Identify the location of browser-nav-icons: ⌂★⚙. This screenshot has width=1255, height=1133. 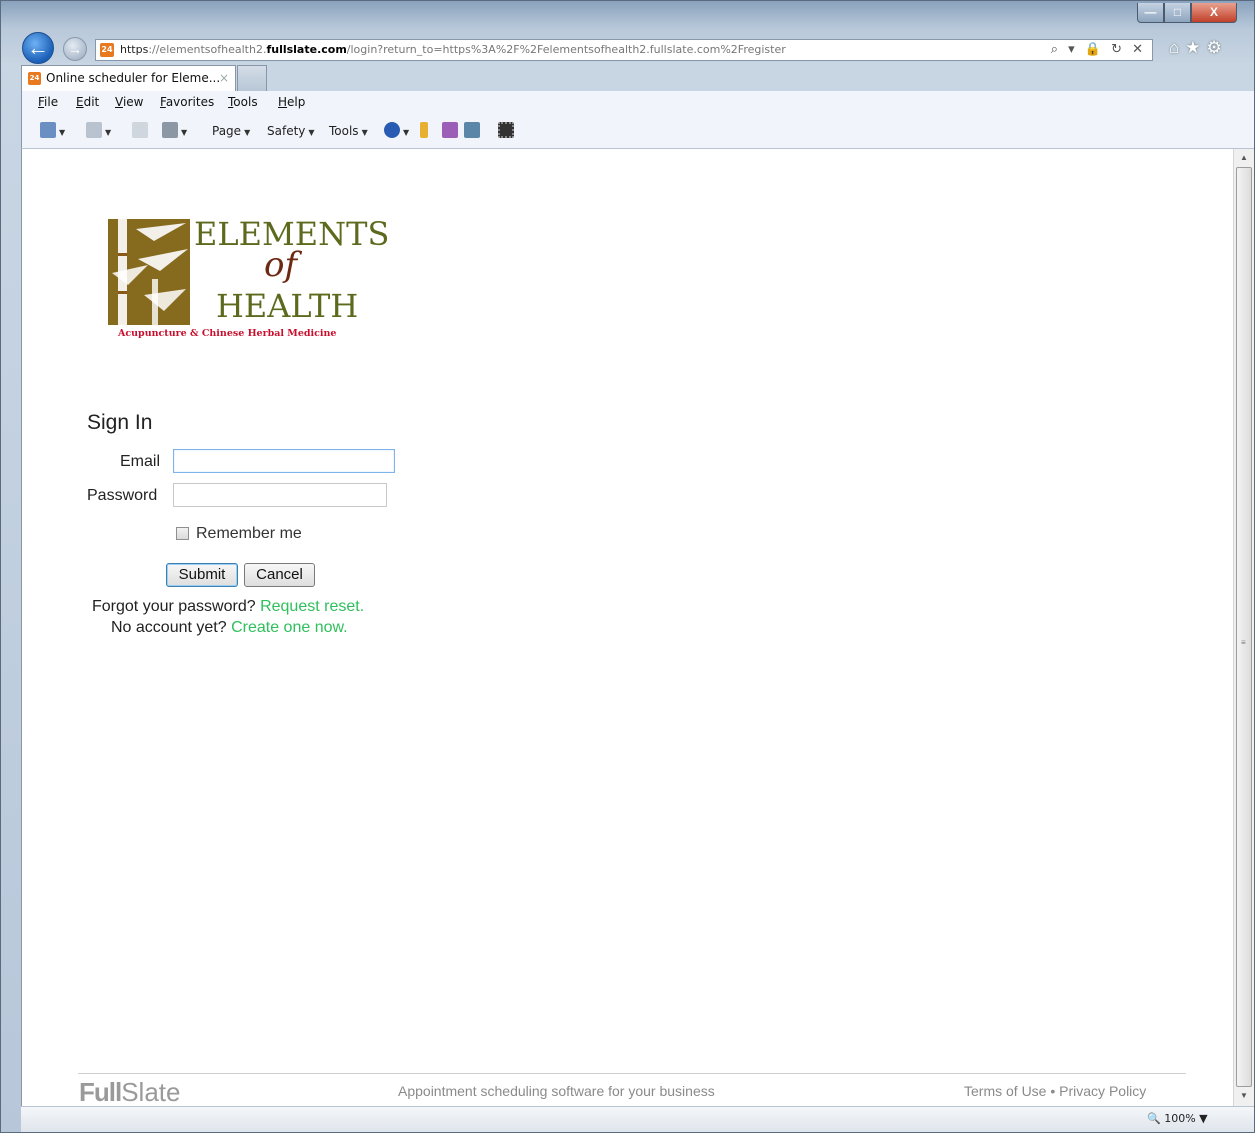
(1198, 48).